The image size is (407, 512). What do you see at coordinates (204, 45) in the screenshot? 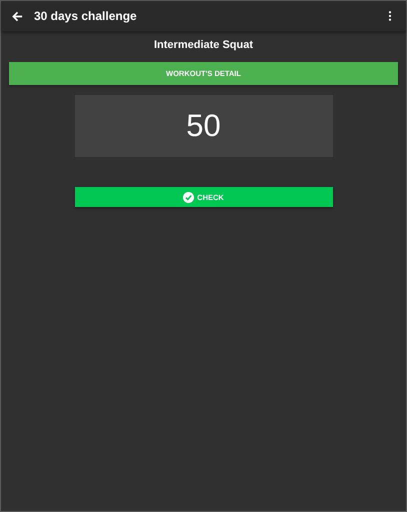
I see `workout-name: Intermediate Squat` at bounding box center [204, 45].